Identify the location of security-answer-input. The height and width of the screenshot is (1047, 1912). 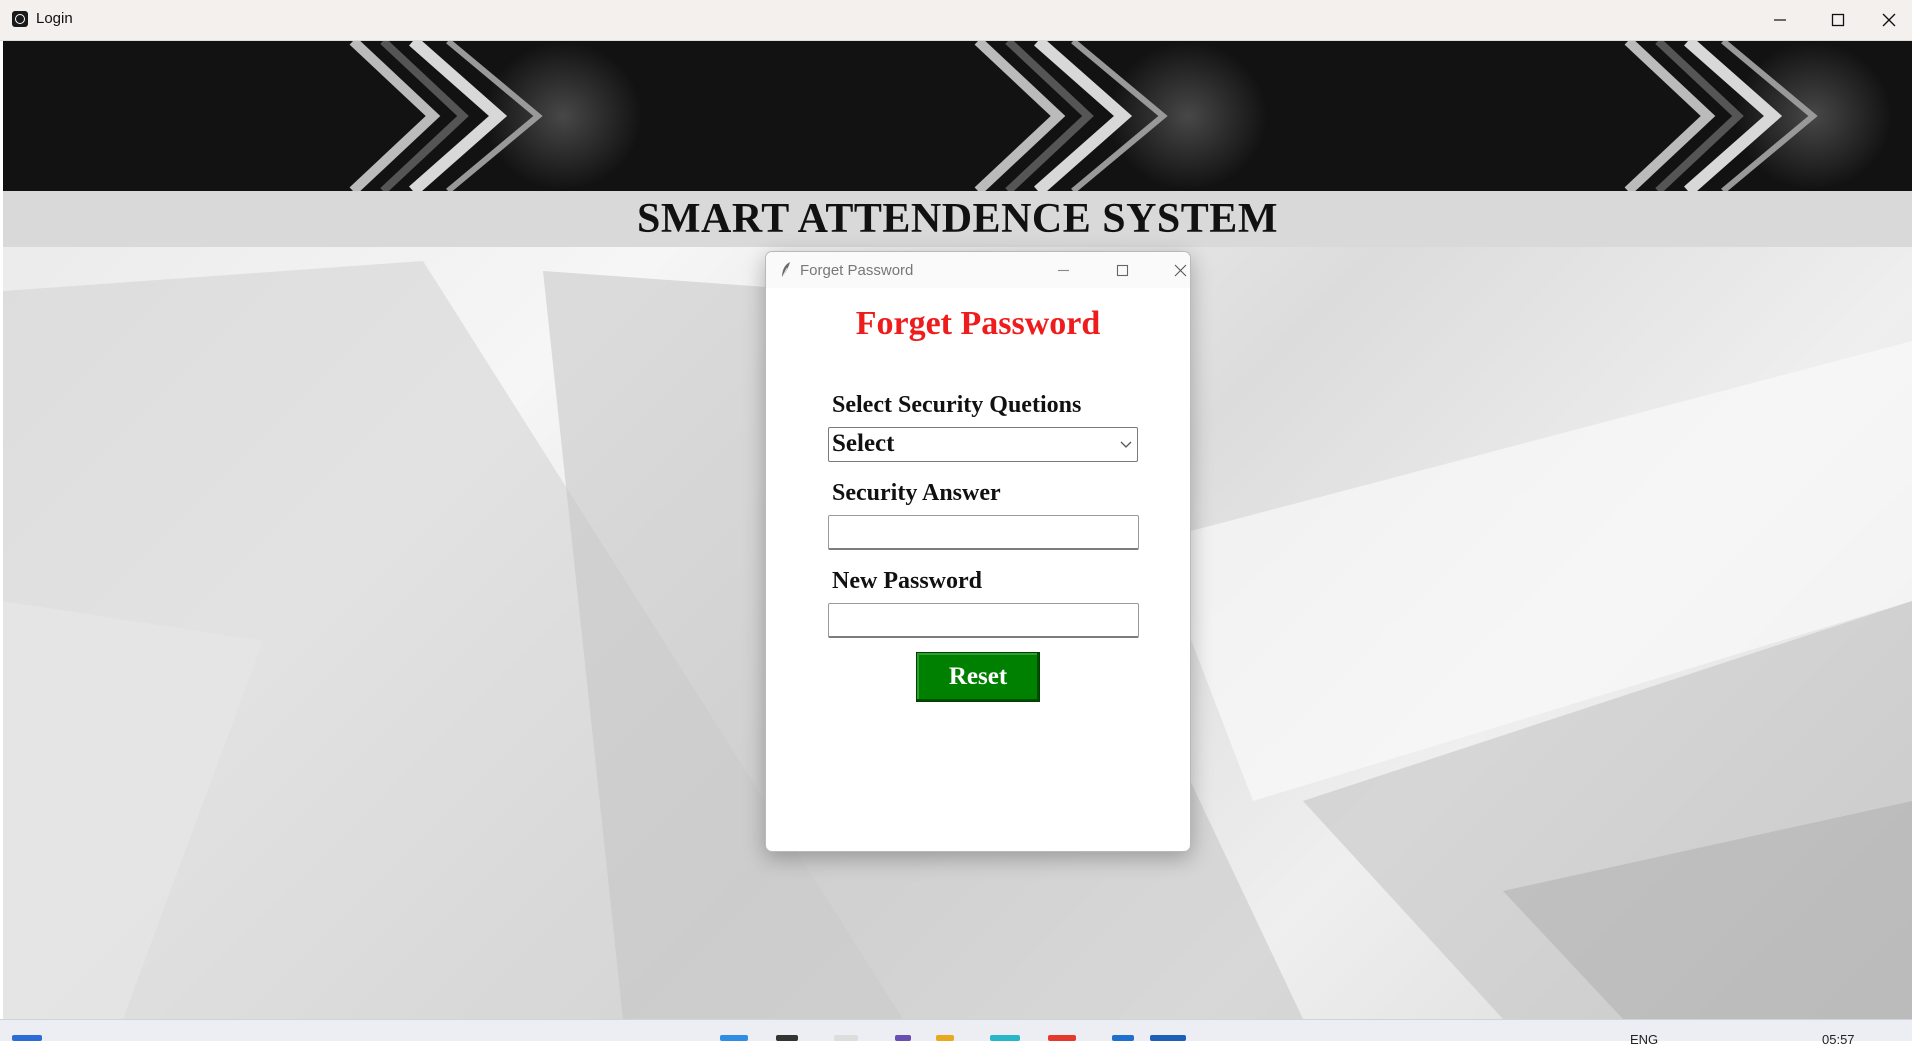
(983, 532).